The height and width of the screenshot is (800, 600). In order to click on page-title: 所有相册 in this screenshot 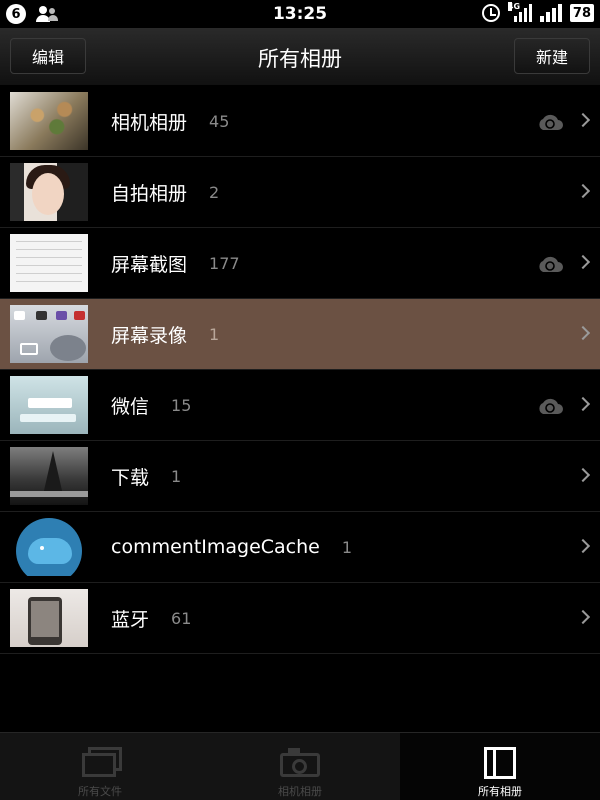, I will do `click(300, 59)`.